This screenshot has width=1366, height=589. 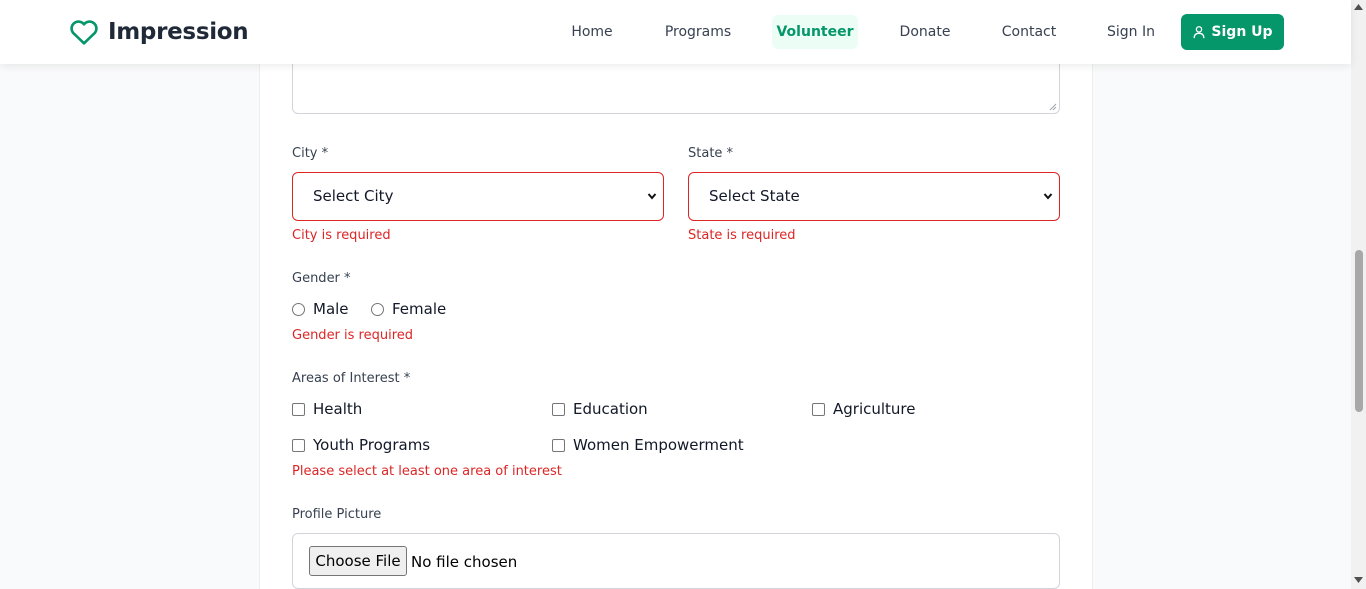 What do you see at coordinates (925, 32) in the screenshot?
I see `nav-link-donate: Donate` at bounding box center [925, 32].